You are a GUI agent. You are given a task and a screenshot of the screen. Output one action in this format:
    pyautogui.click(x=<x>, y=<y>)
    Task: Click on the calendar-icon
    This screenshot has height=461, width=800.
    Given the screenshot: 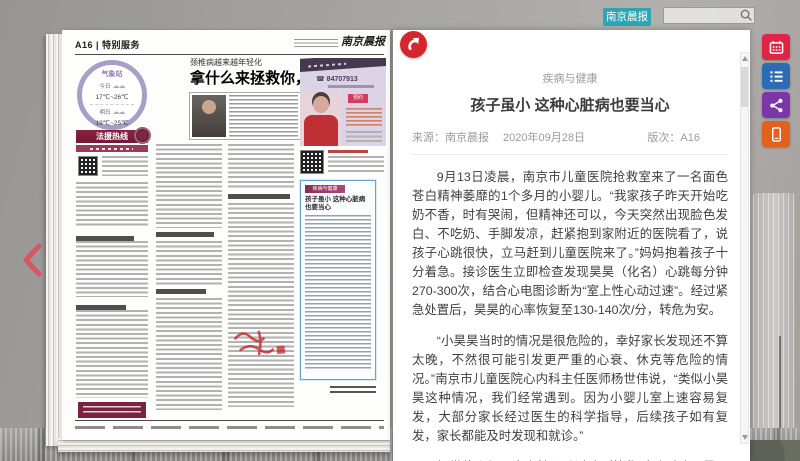 What is the action you would take?
    pyautogui.click(x=776, y=47)
    